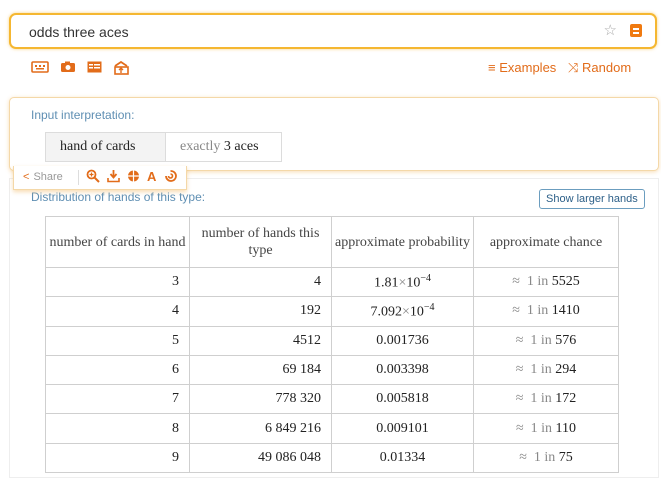 The height and width of the screenshot is (478, 661). Describe the element at coordinates (260, 458) in the screenshot. I see `hands-cell: 49 086 048` at that location.